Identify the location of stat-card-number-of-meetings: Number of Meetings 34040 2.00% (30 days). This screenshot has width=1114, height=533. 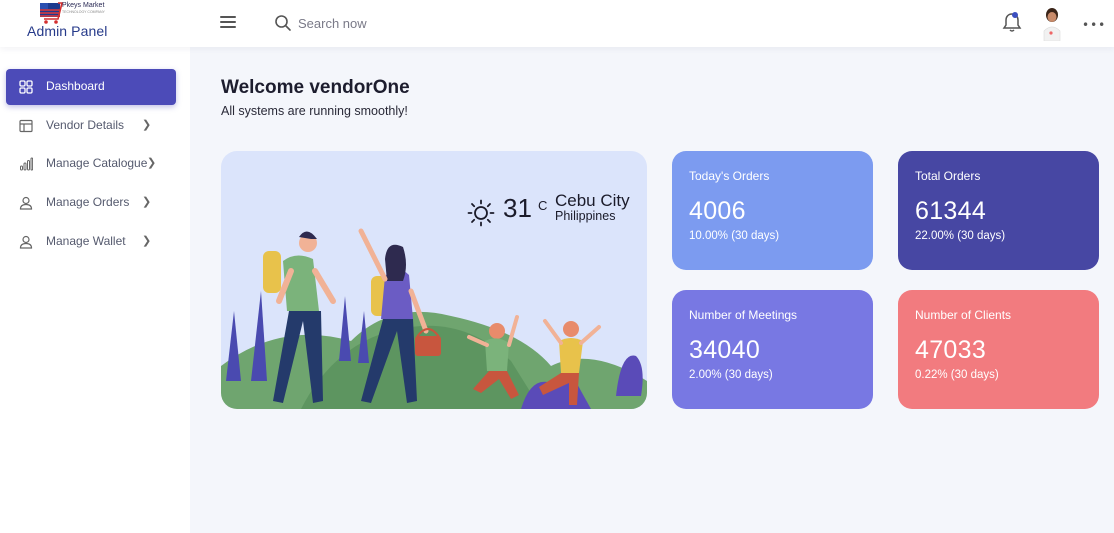
(772, 349).